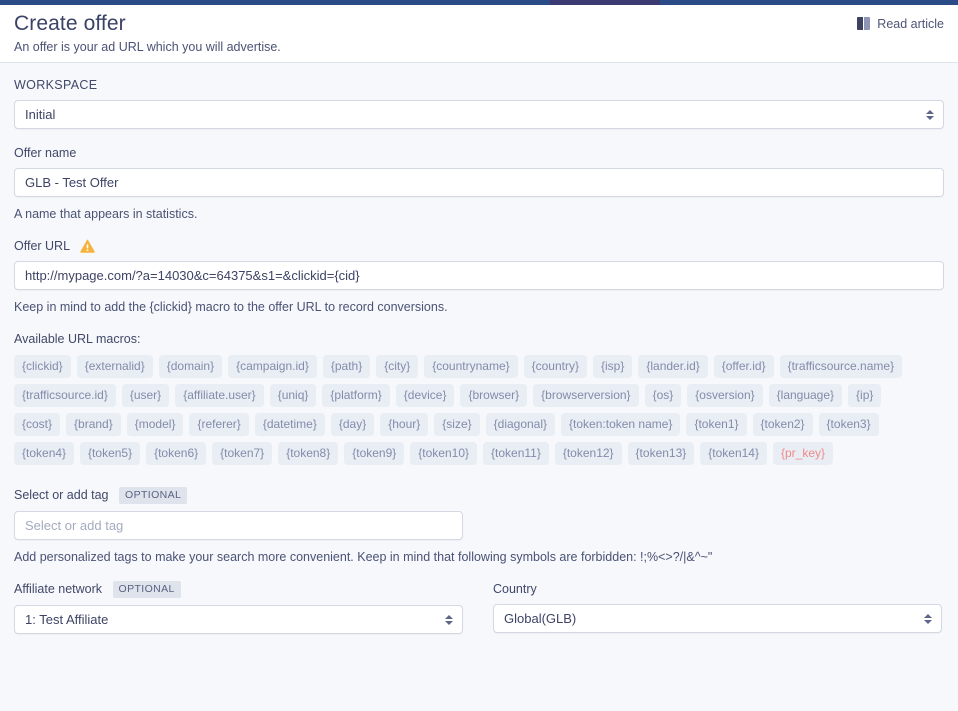  Describe the element at coordinates (803, 453) in the screenshot. I see `macro-chip: {pr_key}` at that location.